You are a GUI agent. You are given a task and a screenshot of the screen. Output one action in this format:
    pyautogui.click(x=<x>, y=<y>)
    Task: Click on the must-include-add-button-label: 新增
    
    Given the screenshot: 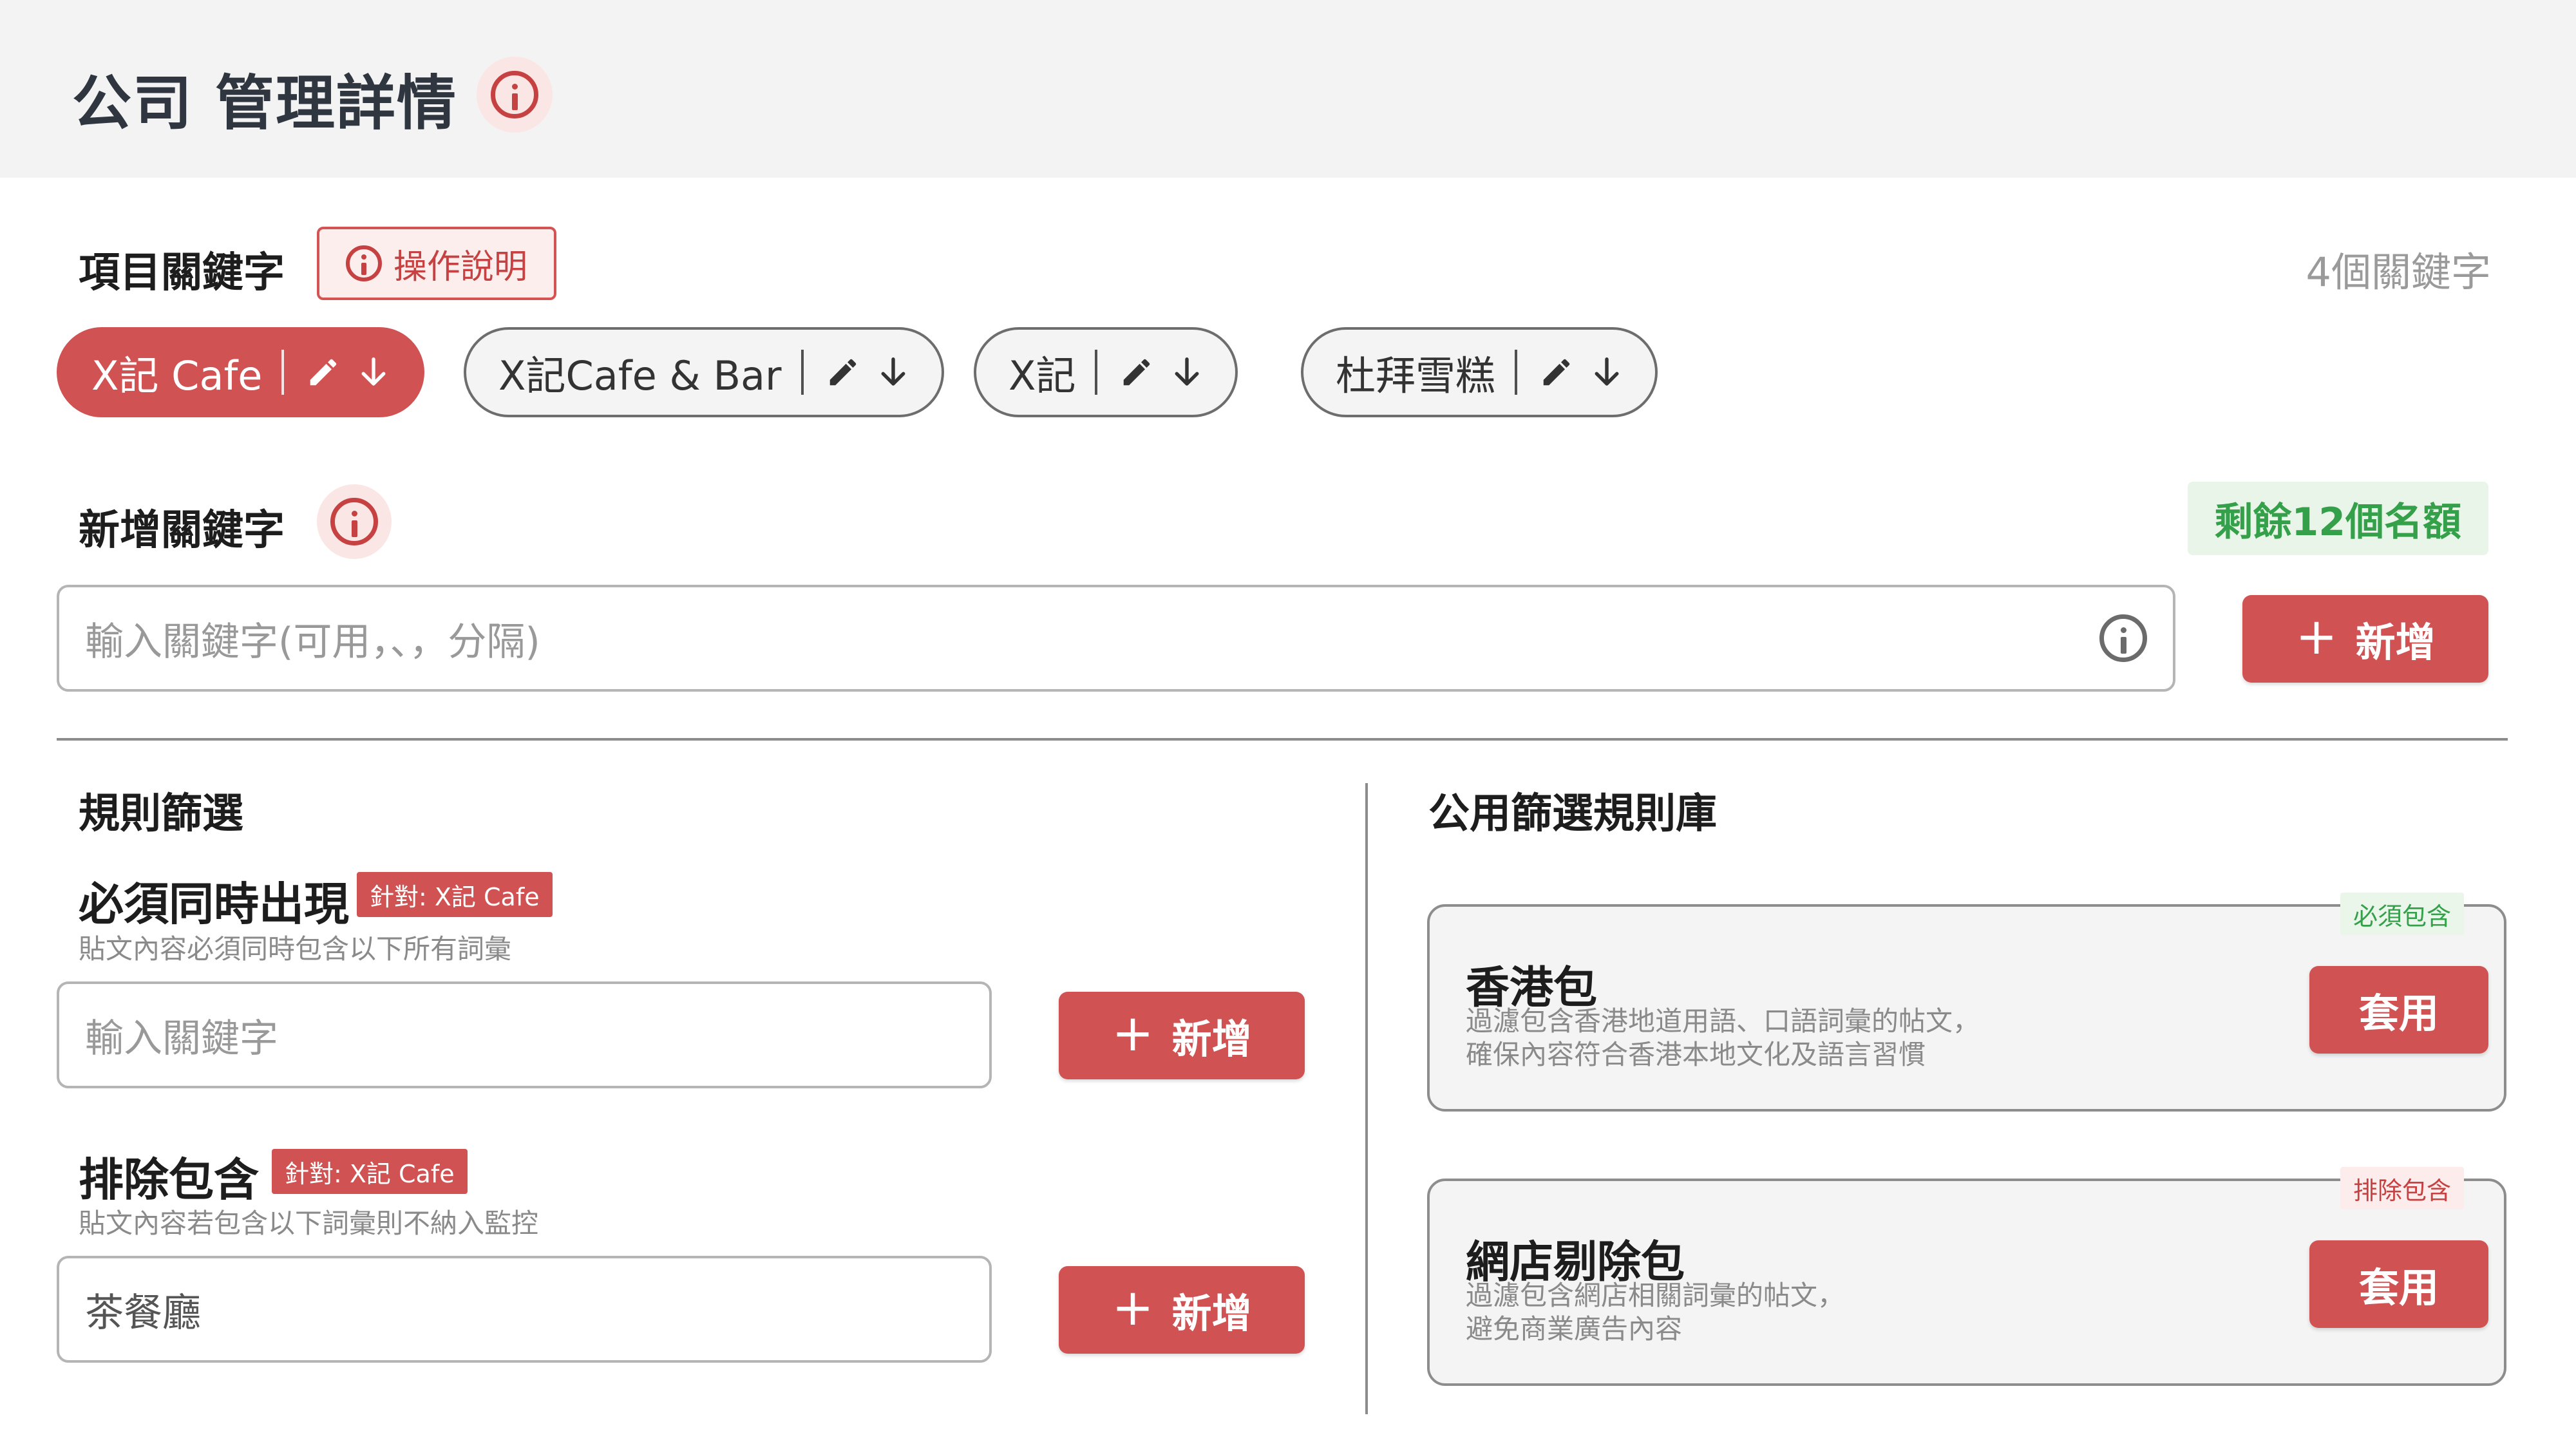 What is the action you would take?
    pyautogui.click(x=1211, y=1039)
    